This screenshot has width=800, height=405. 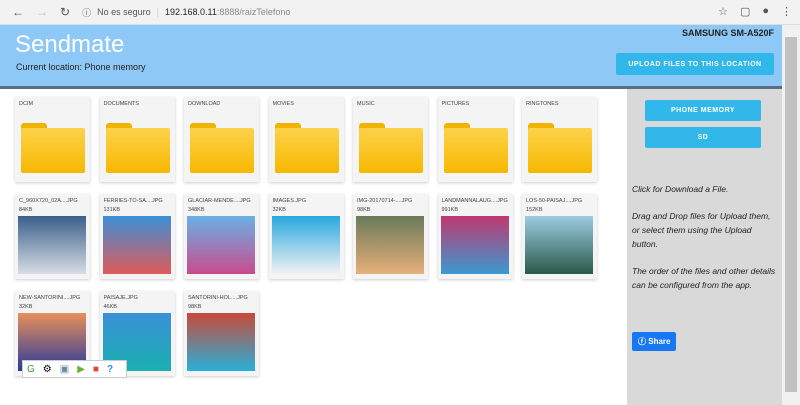 I want to click on help-icon: ?, so click(x=110, y=369).